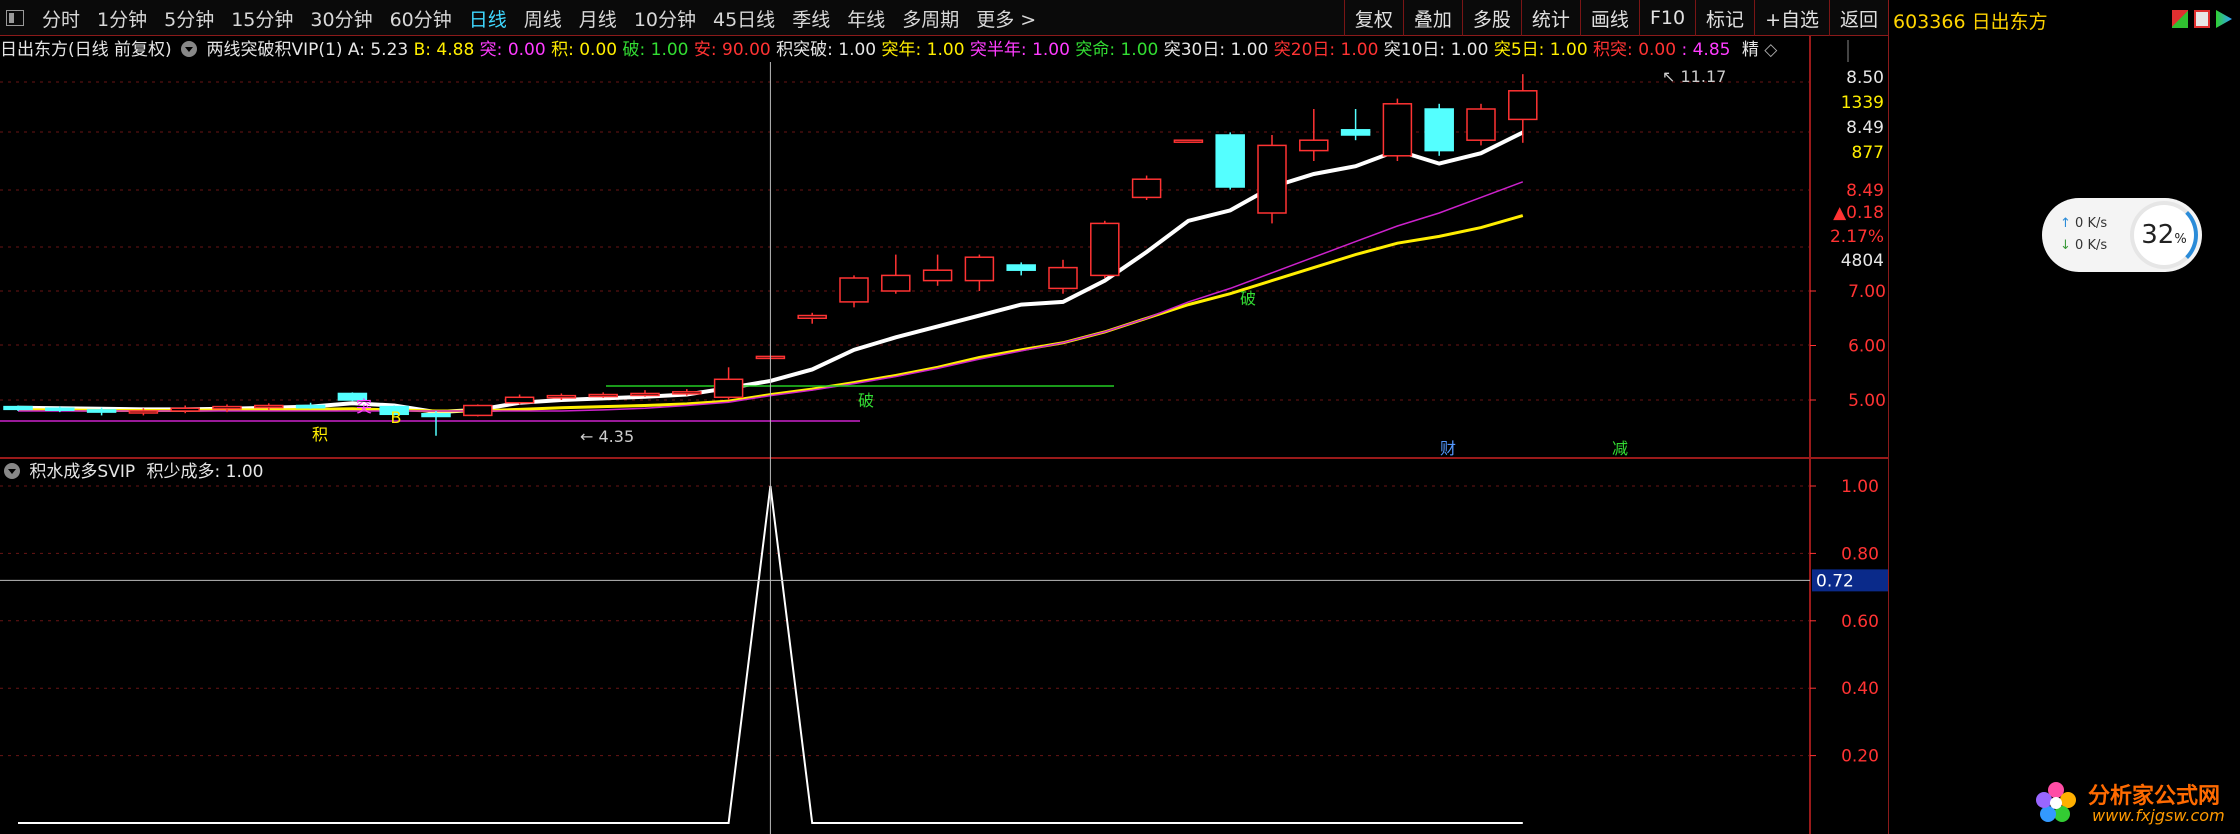 The height and width of the screenshot is (834, 2240). I want to click on y-tick-2: 5.00, so click(1867, 401).